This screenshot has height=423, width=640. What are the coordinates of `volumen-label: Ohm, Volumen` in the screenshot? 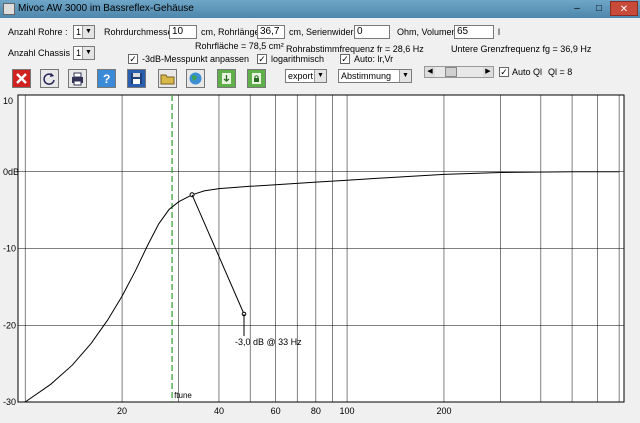 It's located at (427, 32).